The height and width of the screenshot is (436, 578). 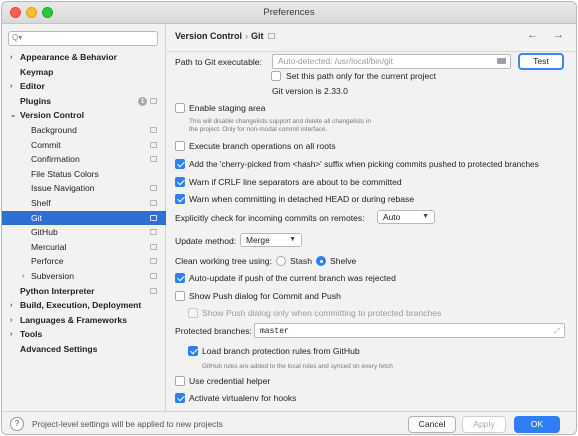 What do you see at coordinates (180, 108) in the screenshot?
I see `enable-staging-checkbox` at bounding box center [180, 108].